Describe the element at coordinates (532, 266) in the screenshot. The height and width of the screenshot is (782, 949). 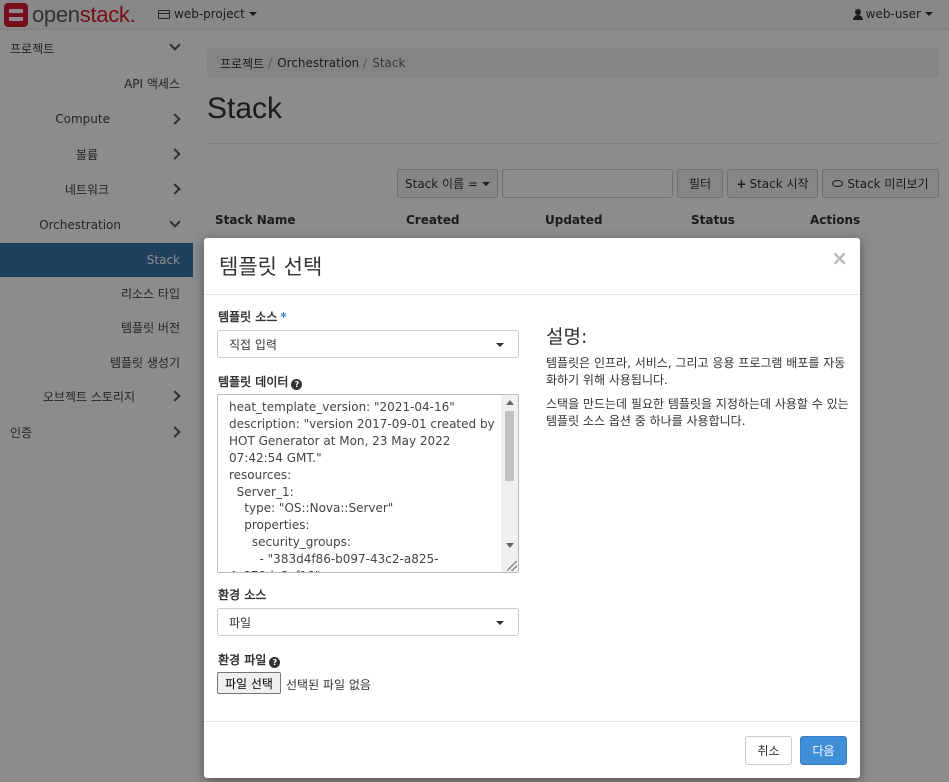
I see `modal-header: 템플릿 선택 ×` at that location.